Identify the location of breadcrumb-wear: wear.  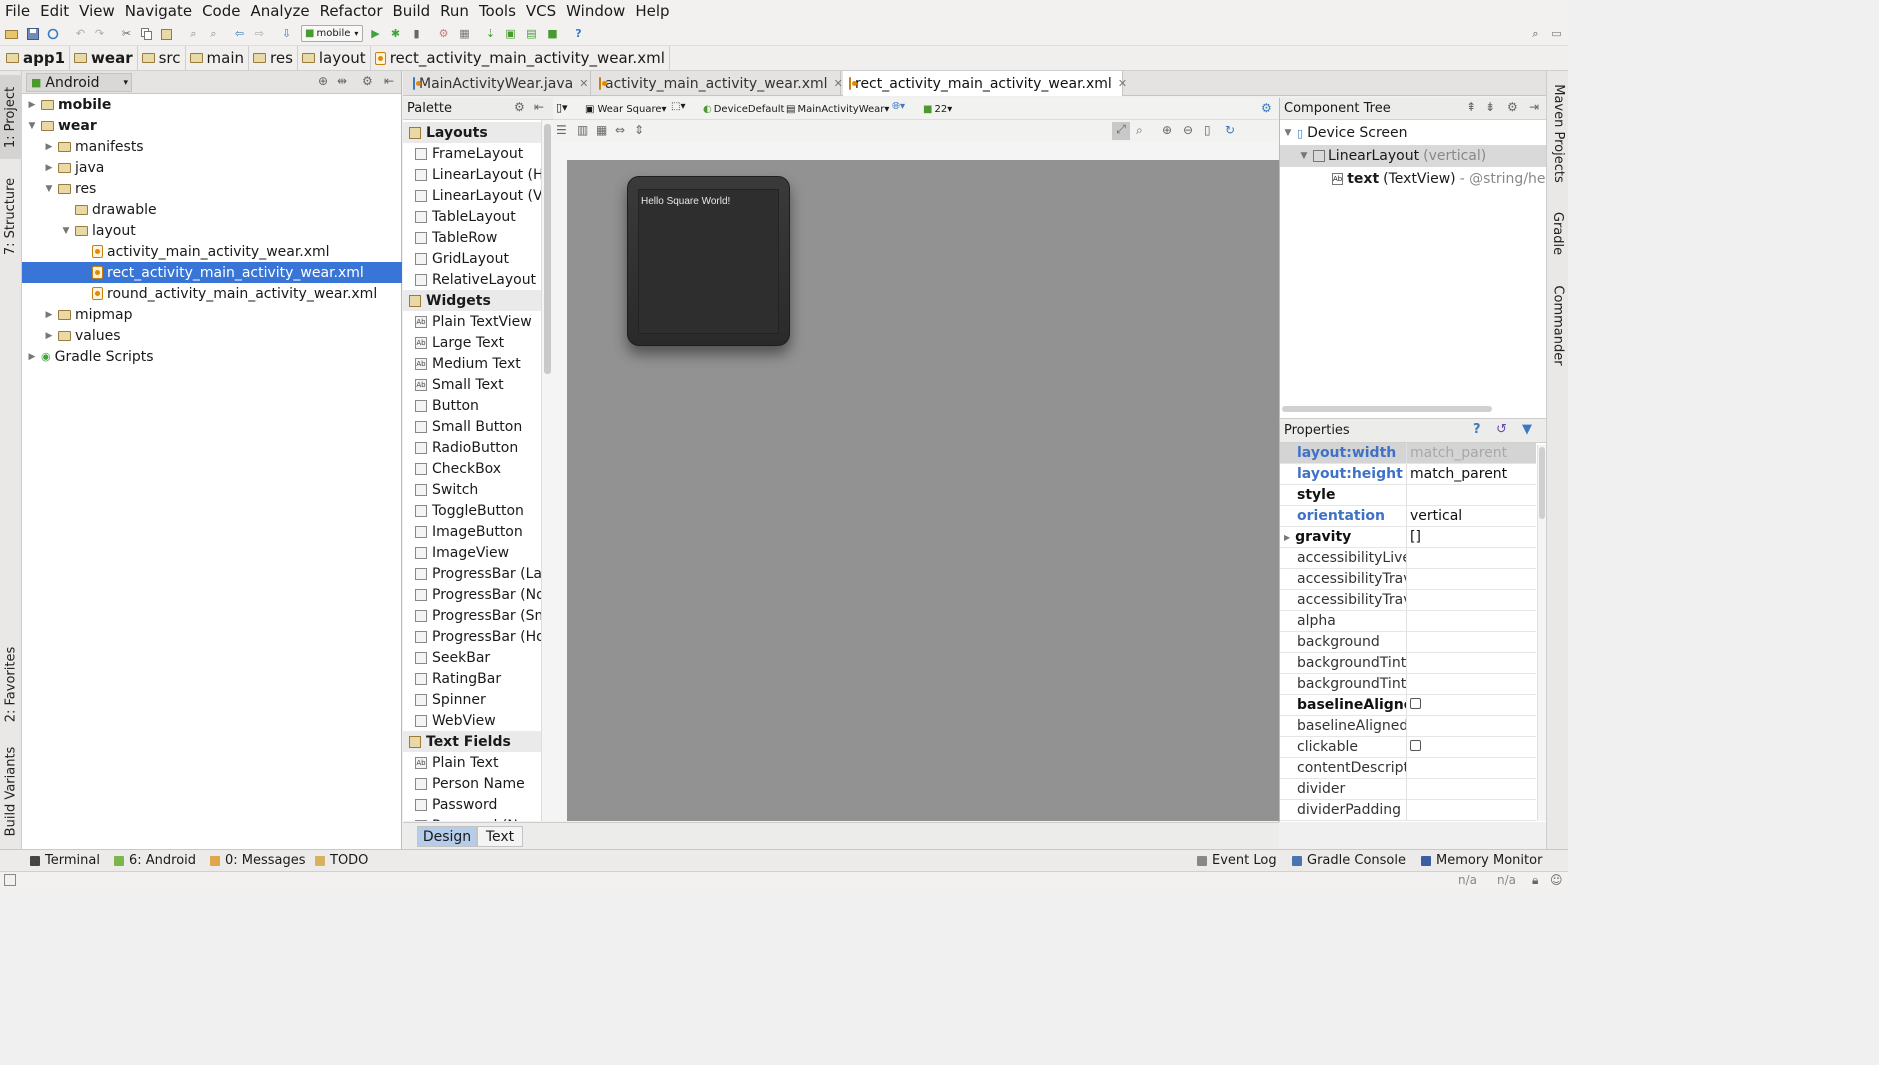
(104, 58).